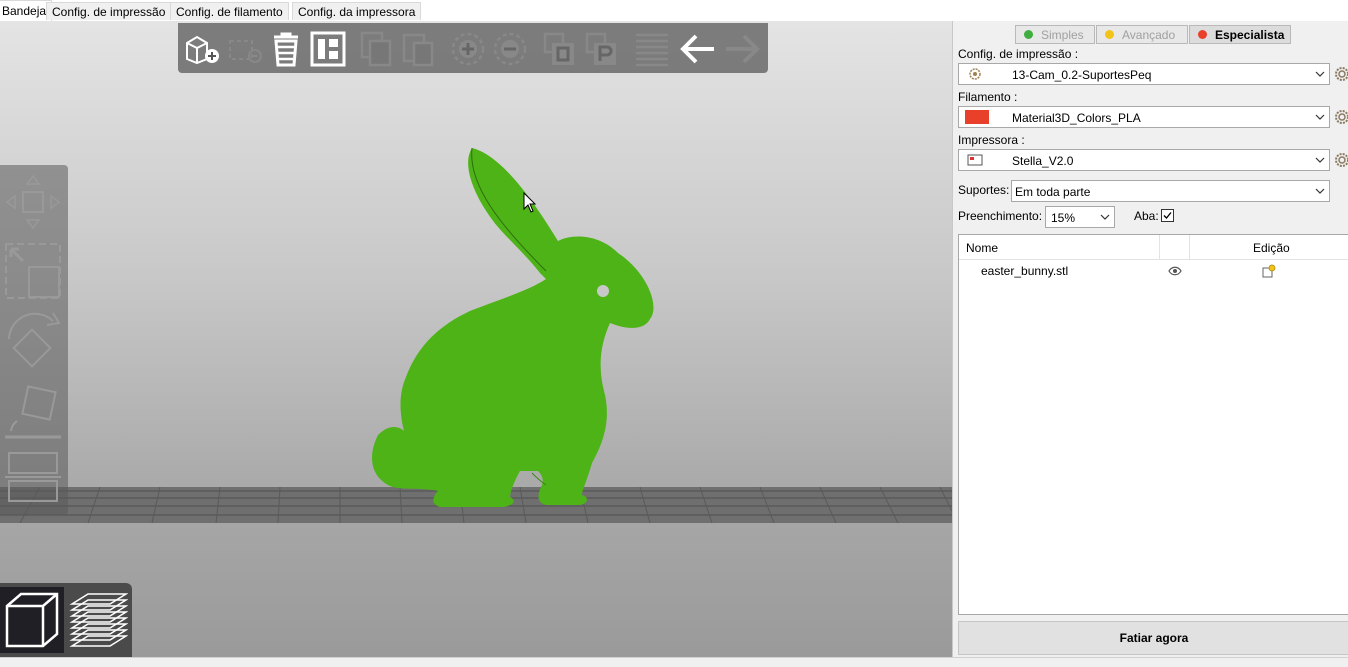 Image resolution: width=1348 pixels, height=667 pixels. I want to click on printer-label: Impressora :, so click(991, 140).